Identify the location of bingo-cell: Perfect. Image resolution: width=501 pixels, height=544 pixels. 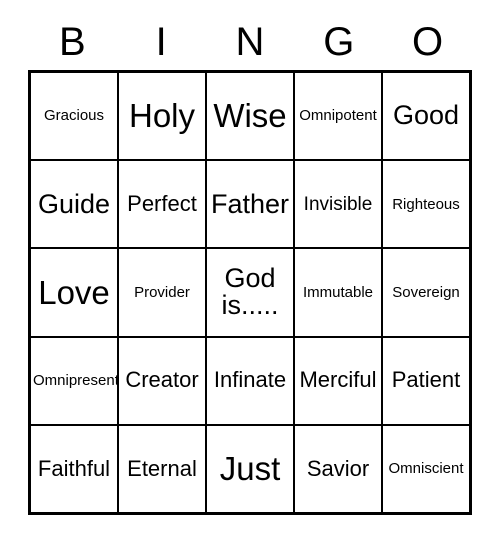
(162, 204).